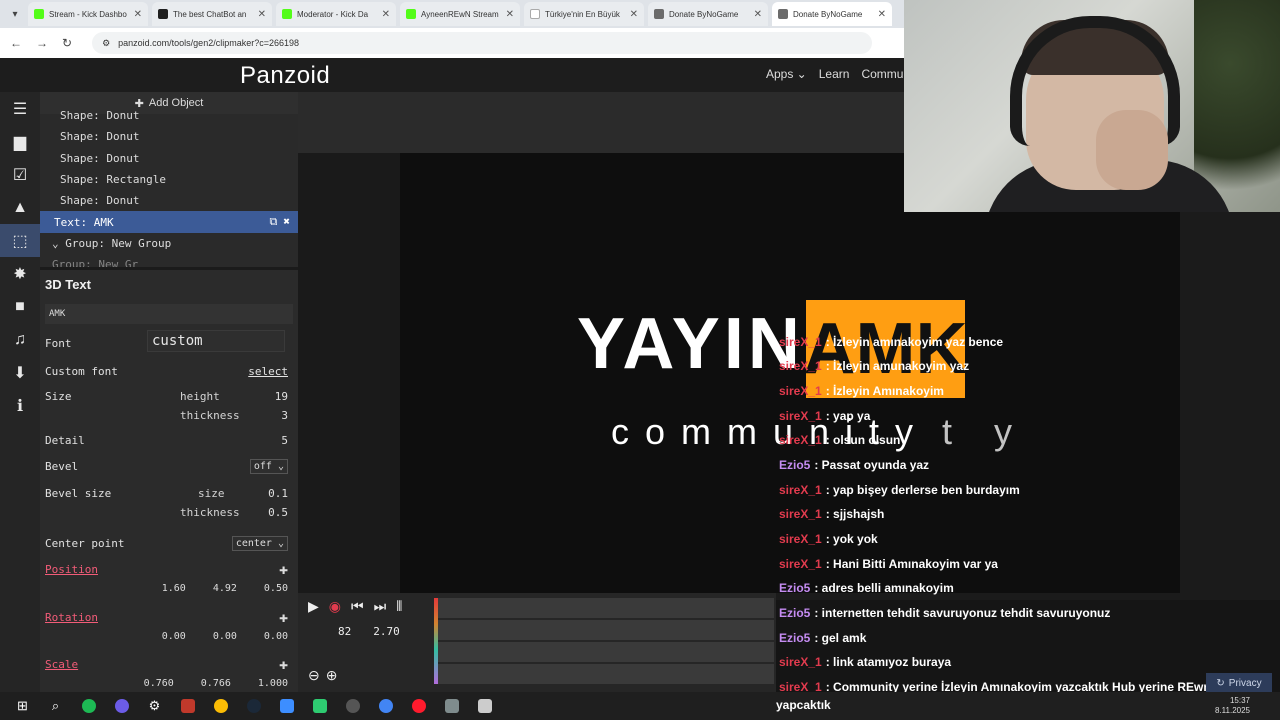  What do you see at coordinates (88, 706) in the screenshot?
I see `spotify-icon` at bounding box center [88, 706].